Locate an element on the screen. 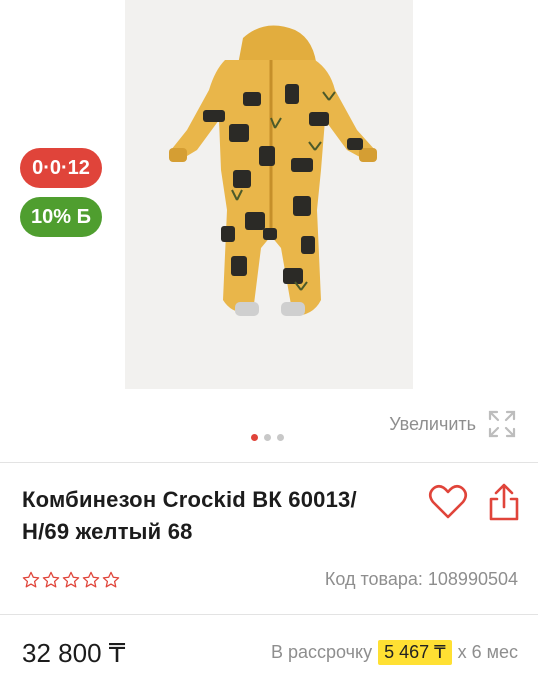 This screenshot has height=700, width=538. zoom-label: Увеличить is located at coordinates (432, 423).